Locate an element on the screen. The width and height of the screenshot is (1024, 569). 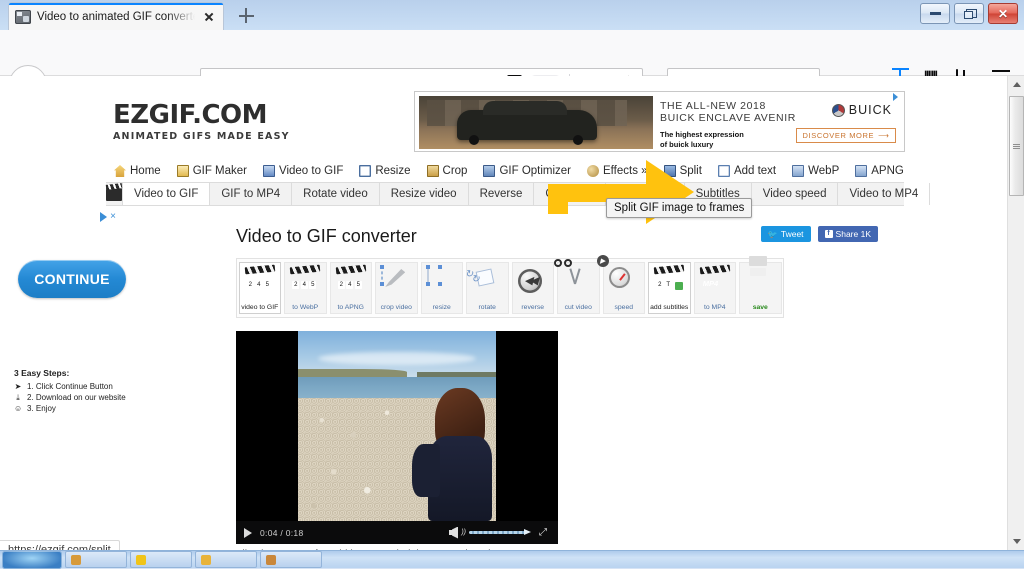
maximize-icon is located at coordinates (969, 13).